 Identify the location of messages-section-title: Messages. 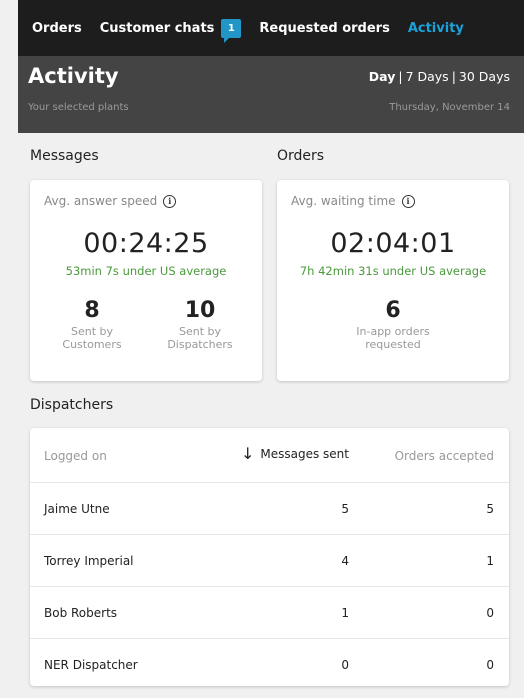
(64, 156).